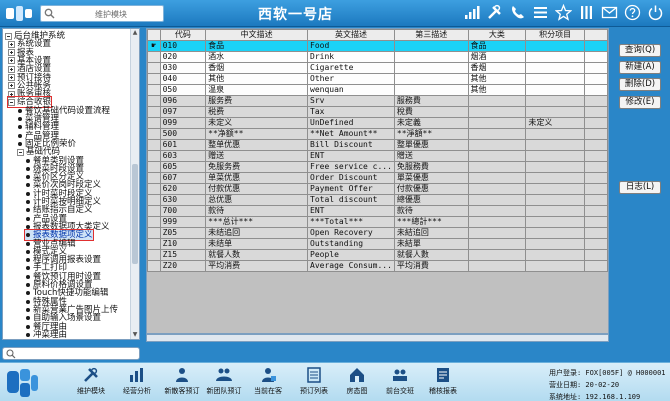 The image size is (670, 401). Describe the element at coordinates (640, 50) in the screenshot. I see `query-button: 查询(Q)` at that location.